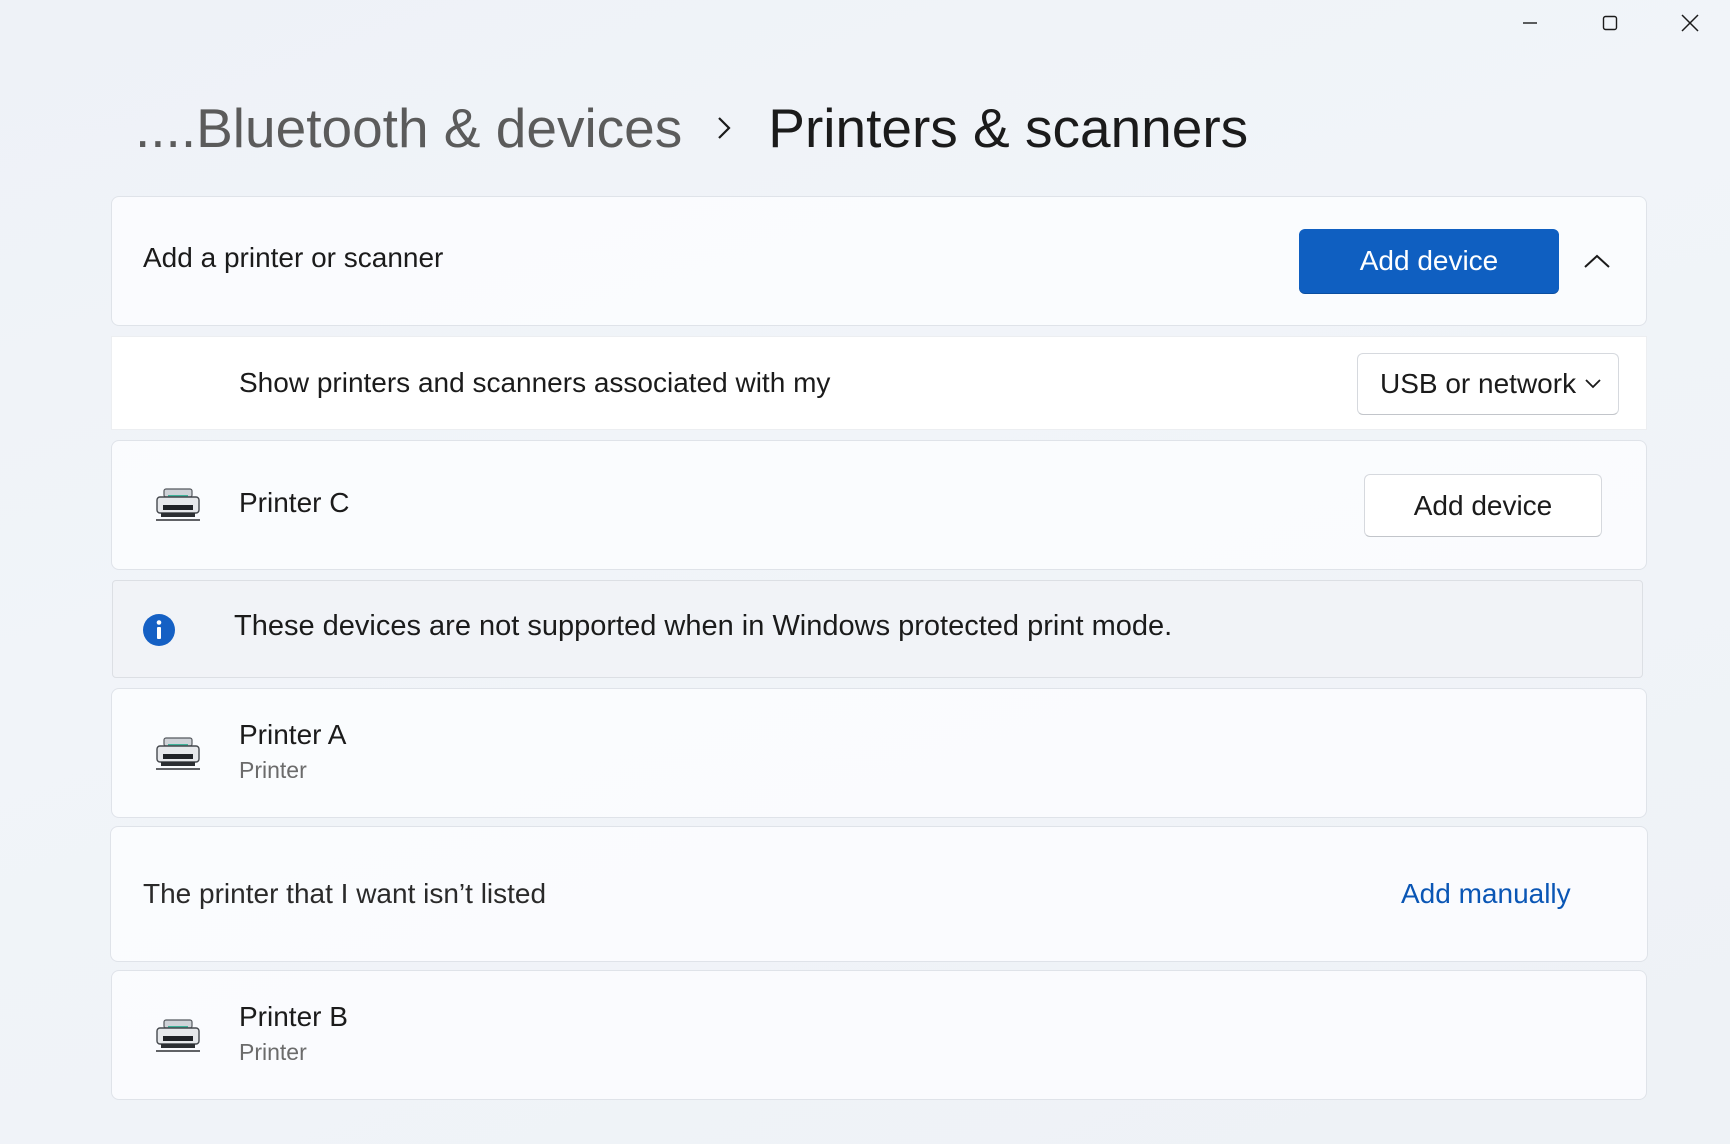  What do you see at coordinates (293, 1016) in the screenshot?
I see `device-name: Printer B` at bounding box center [293, 1016].